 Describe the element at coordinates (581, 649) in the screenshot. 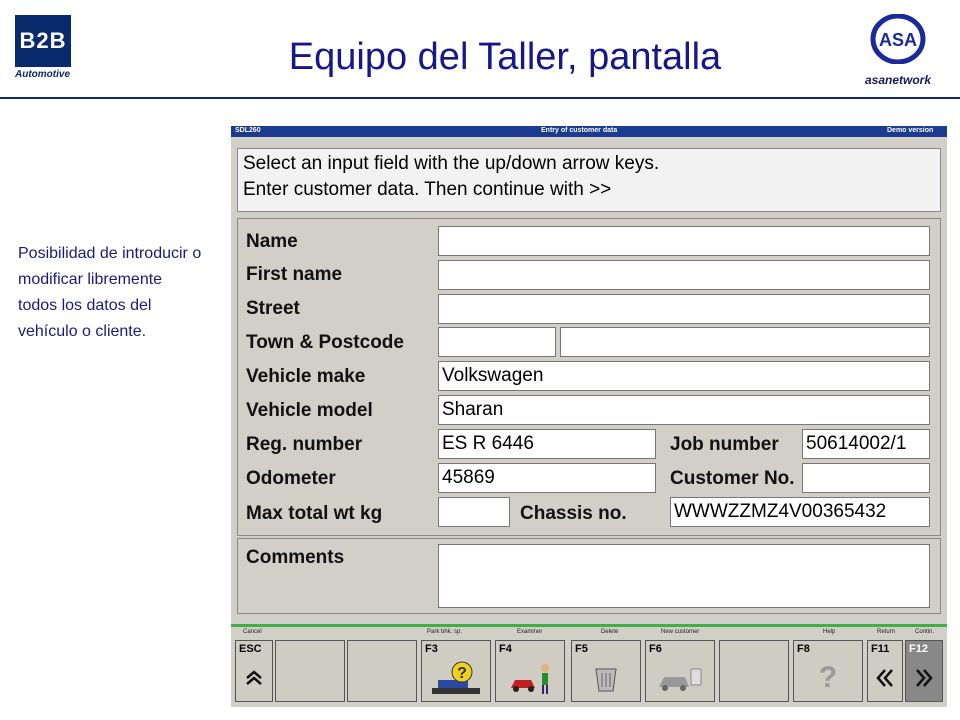

I see `f5-key-label: F5` at that location.